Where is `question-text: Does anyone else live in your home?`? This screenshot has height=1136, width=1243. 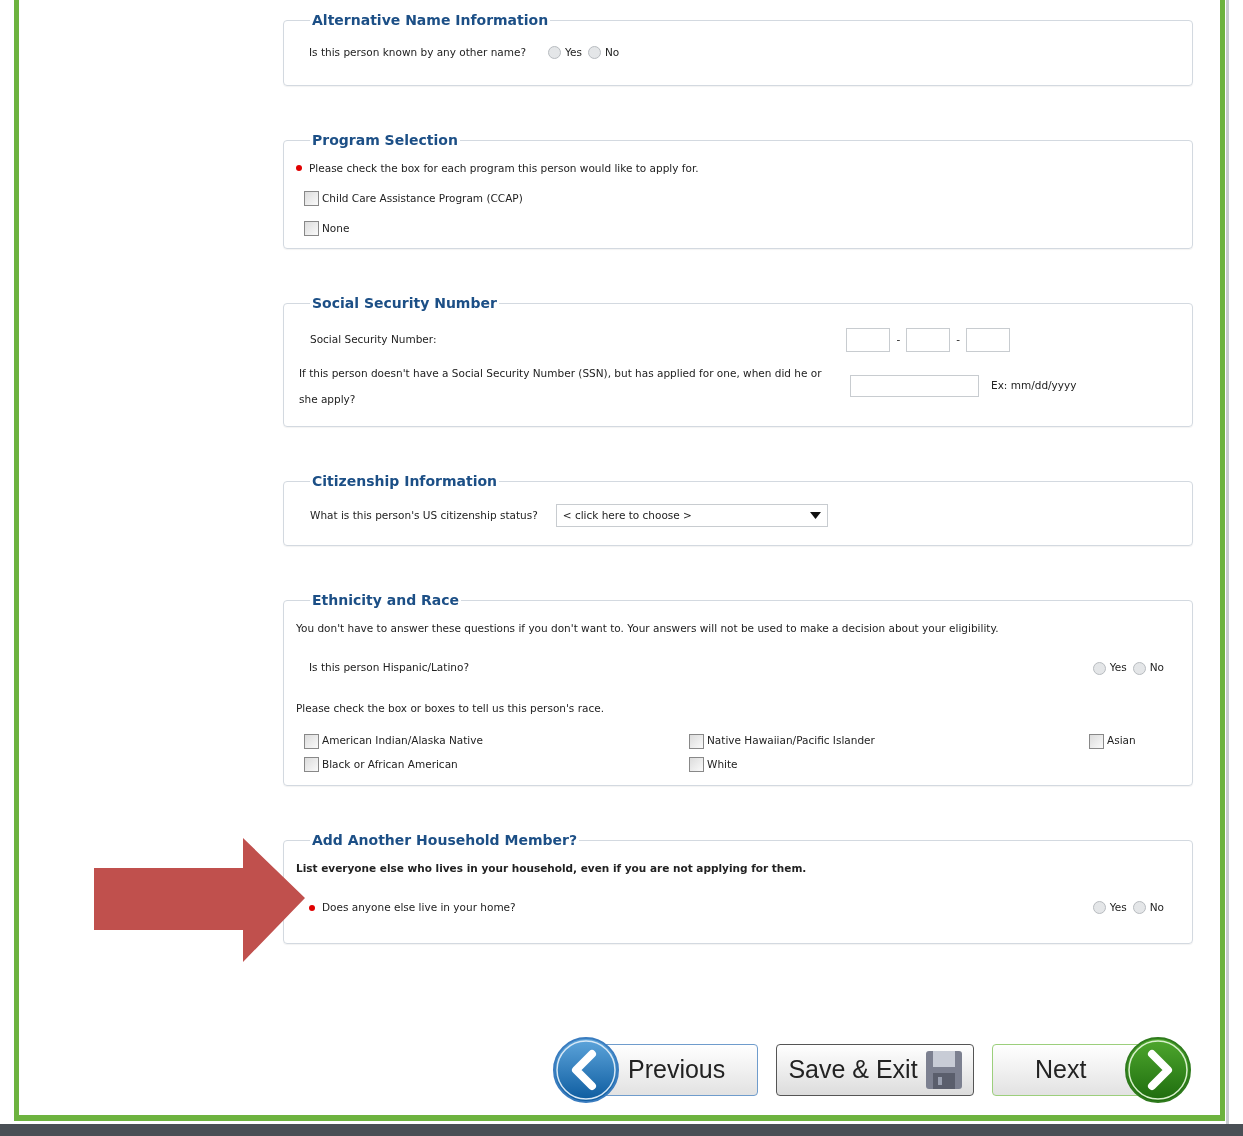 question-text: Does anyone else live in your home? is located at coordinates (419, 907).